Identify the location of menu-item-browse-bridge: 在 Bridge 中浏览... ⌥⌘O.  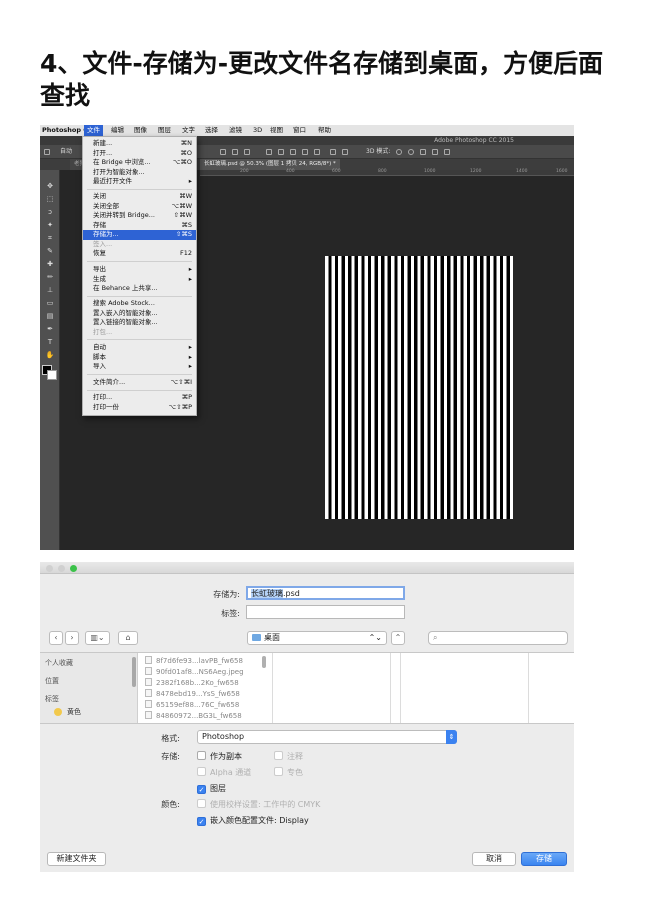
(139, 163).